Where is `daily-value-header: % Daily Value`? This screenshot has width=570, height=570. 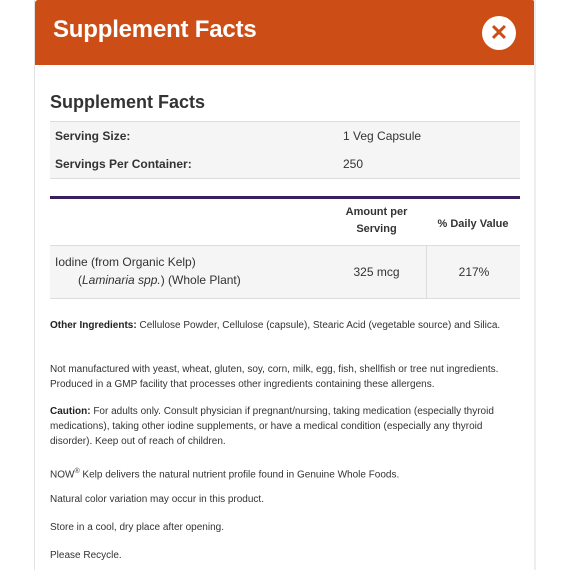
daily-value-header: % Daily Value is located at coordinates (473, 224).